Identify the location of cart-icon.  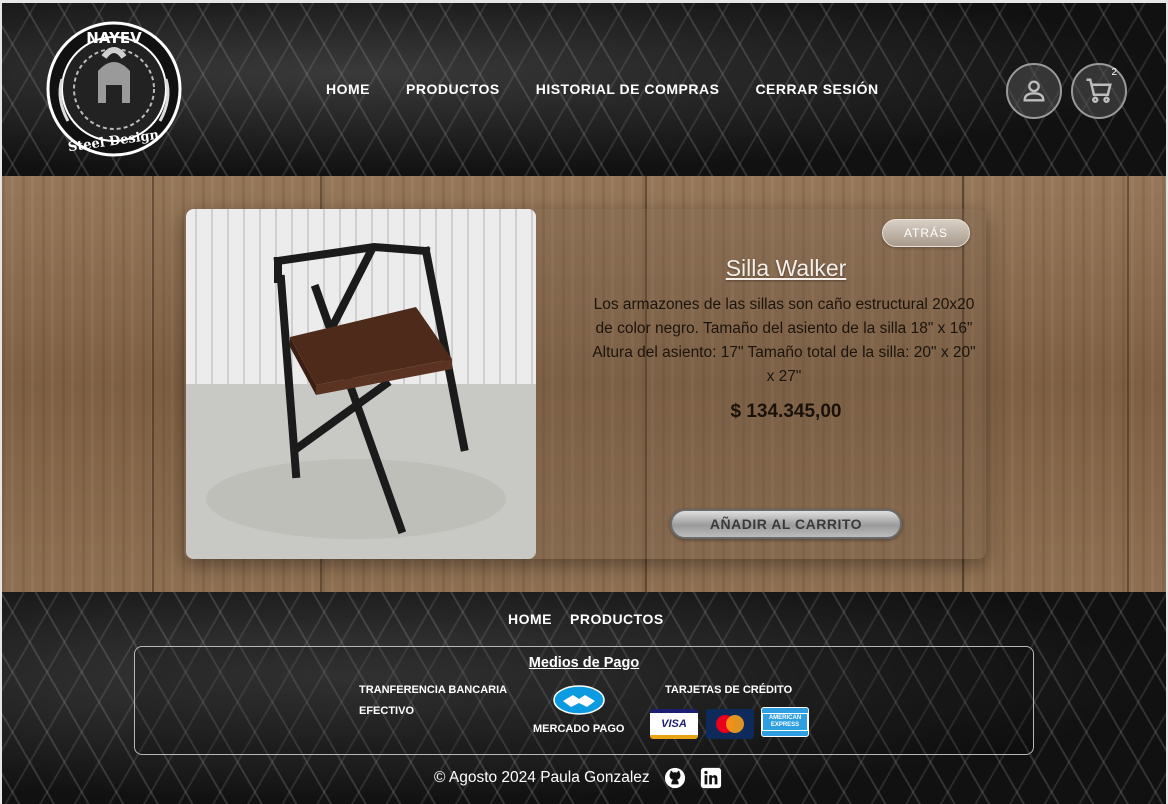
(1099, 90).